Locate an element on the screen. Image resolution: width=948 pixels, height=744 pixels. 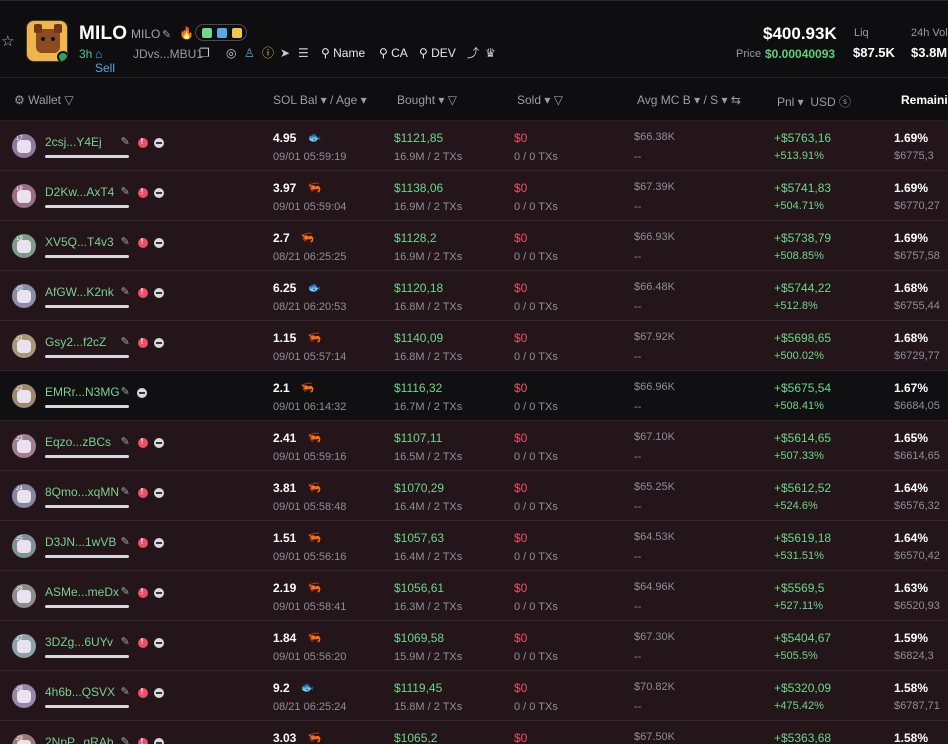
column-pnl: Pnl ▾ USD ⓢ is located at coordinates (814, 101).